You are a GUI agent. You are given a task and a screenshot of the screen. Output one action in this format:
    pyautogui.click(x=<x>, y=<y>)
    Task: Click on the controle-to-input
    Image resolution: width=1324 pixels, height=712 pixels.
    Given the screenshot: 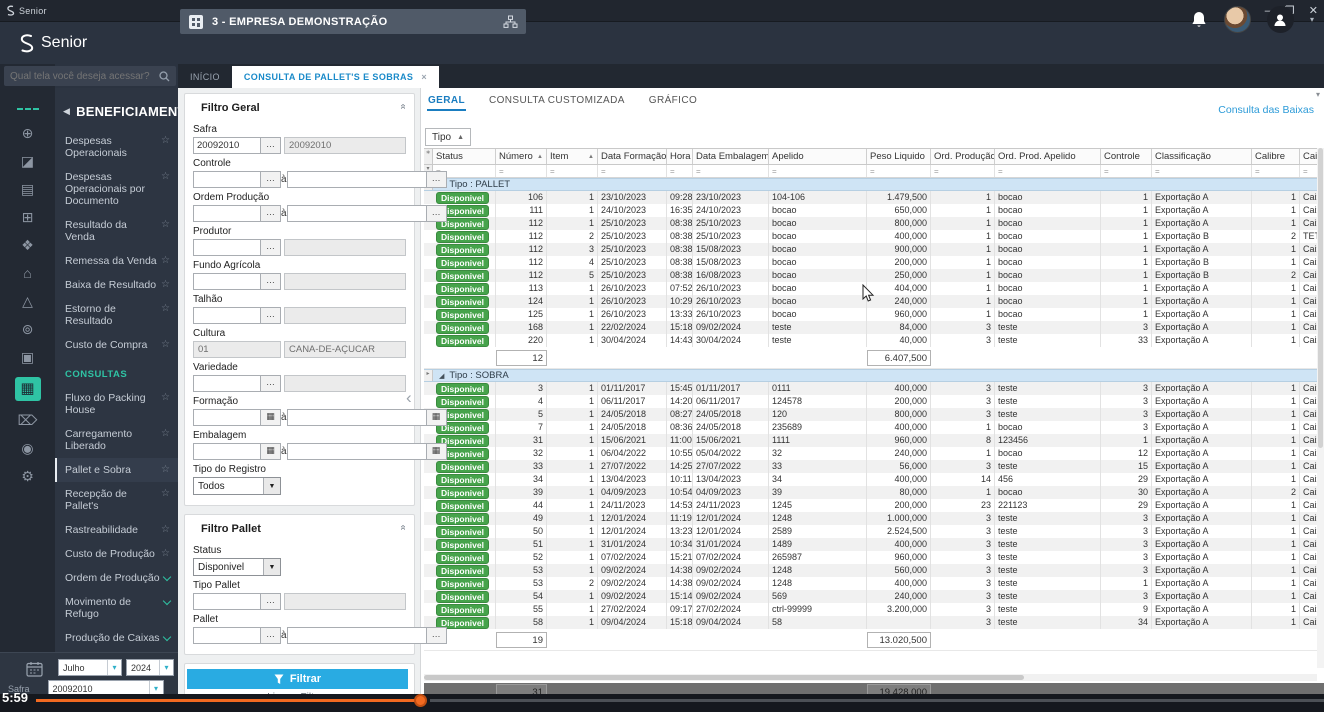 What is the action you would take?
    pyautogui.click(x=356, y=179)
    